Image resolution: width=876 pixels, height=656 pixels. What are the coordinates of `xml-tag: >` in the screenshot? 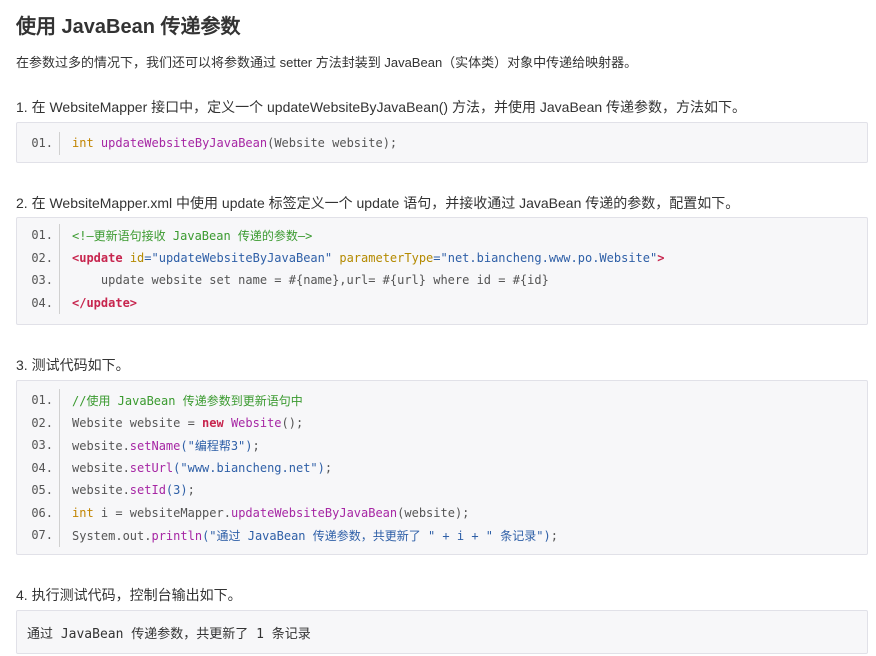 It's located at (661, 257).